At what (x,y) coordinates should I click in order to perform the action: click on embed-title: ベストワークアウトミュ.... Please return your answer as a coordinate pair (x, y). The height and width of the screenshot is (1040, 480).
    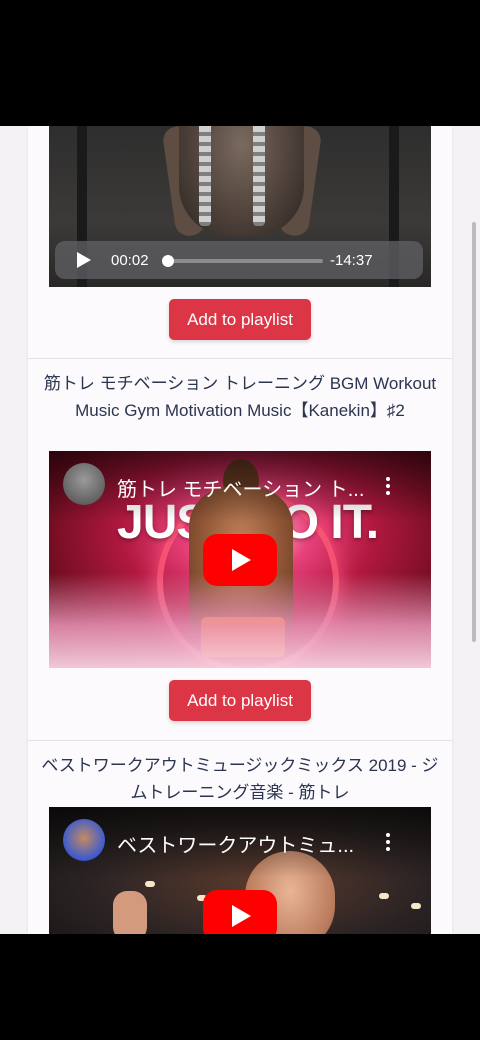
    Looking at the image, I should click on (247, 843).